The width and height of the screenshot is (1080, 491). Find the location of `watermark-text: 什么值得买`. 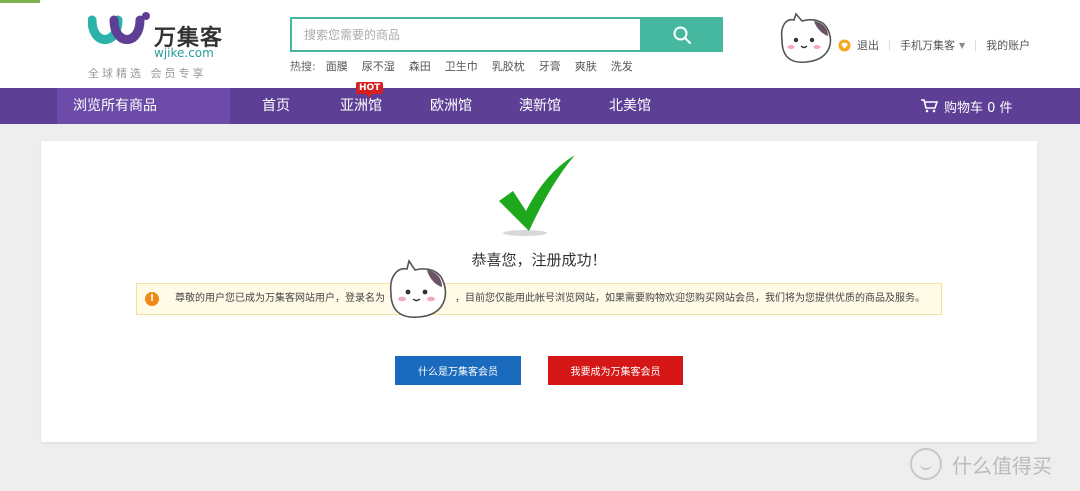

watermark-text: 什么值得买 is located at coordinates (1002, 465).